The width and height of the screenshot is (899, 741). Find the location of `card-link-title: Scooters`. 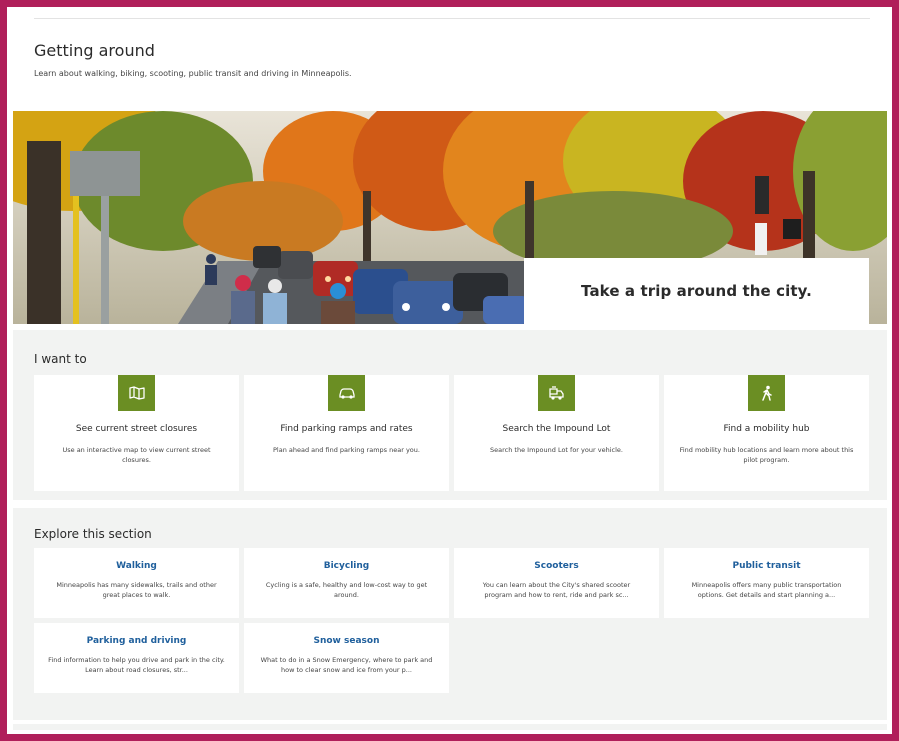

card-link-title: Scooters is located at coordinates (556, 566).